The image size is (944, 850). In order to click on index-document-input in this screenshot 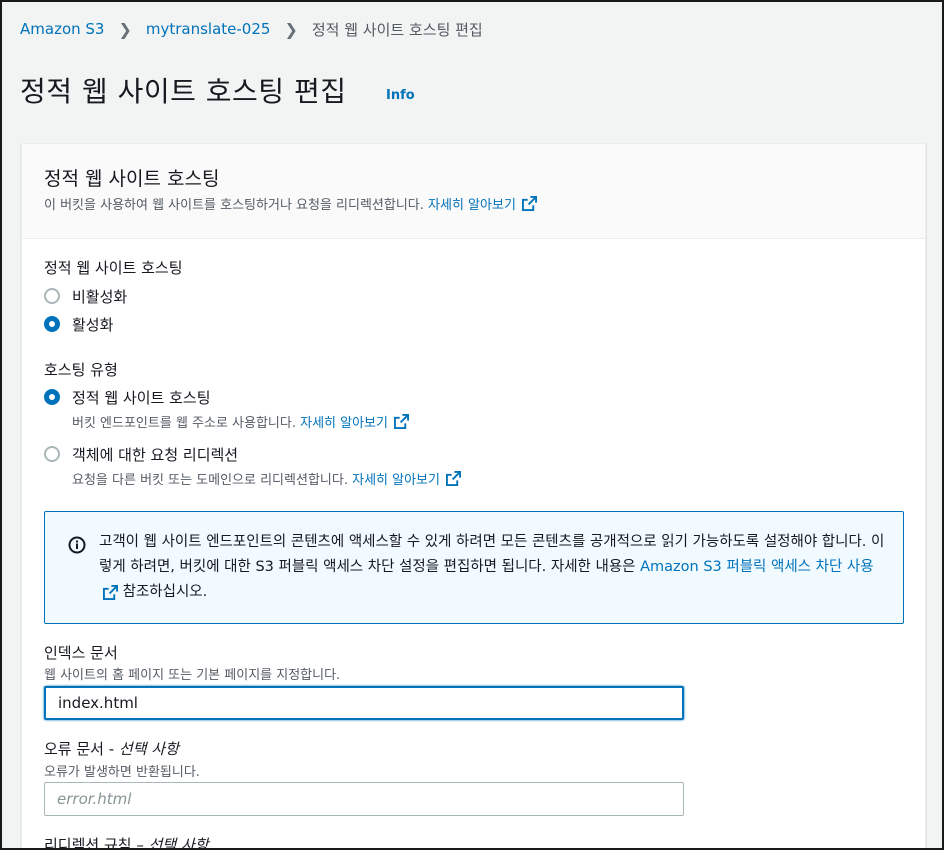, I will do `click(364, 703)`.